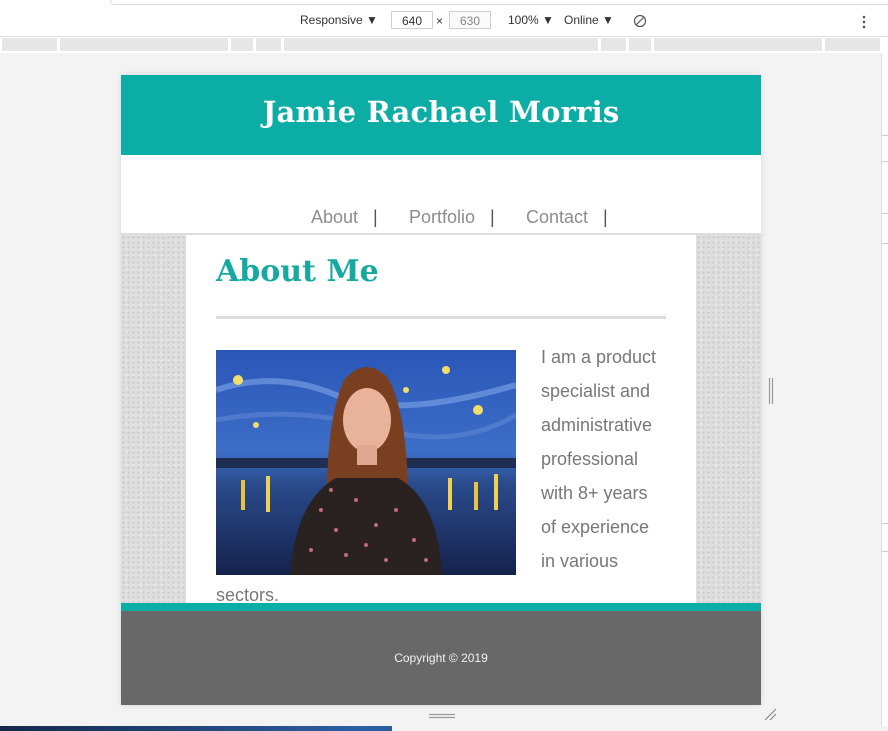  What do you see at coordinates (594, 493) in the screenshot?
I see `bio-line: with 8+ years` at bounding box center [594, 493].